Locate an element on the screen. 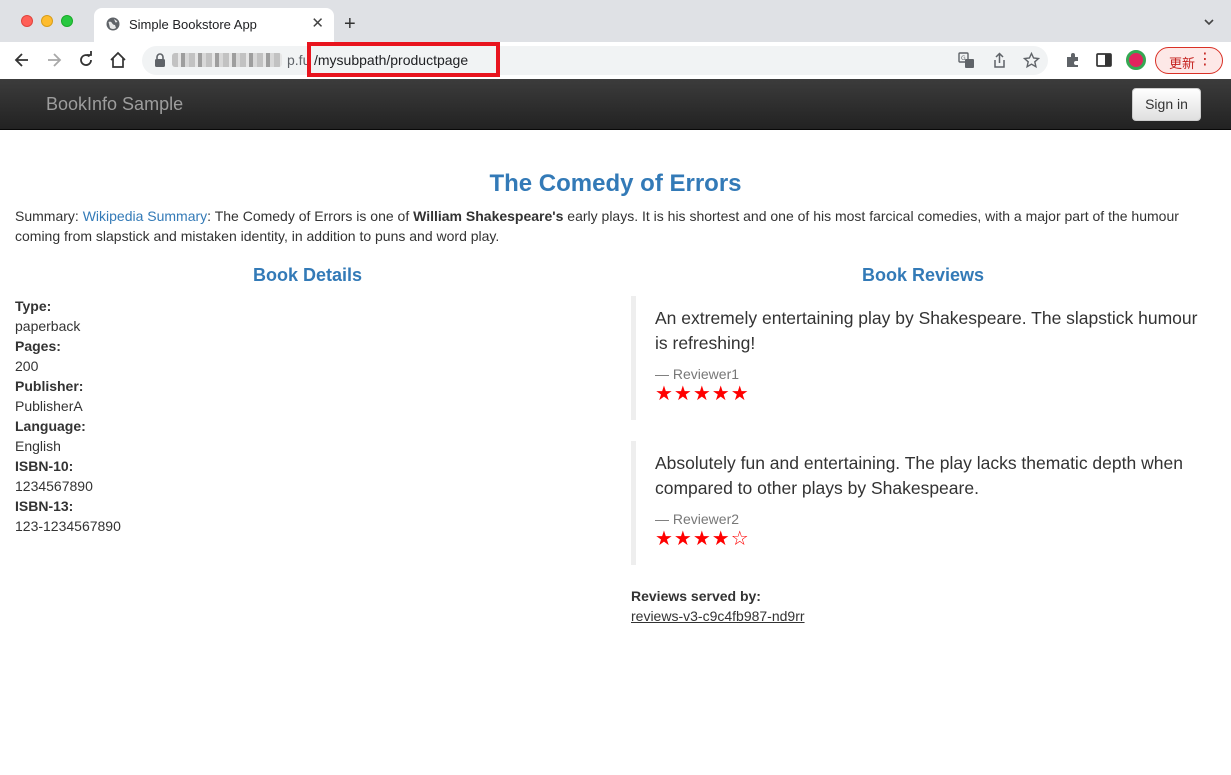 This screenshot has width=1231, height=775. puzzle-icon is located at coordinates (1073, 60).